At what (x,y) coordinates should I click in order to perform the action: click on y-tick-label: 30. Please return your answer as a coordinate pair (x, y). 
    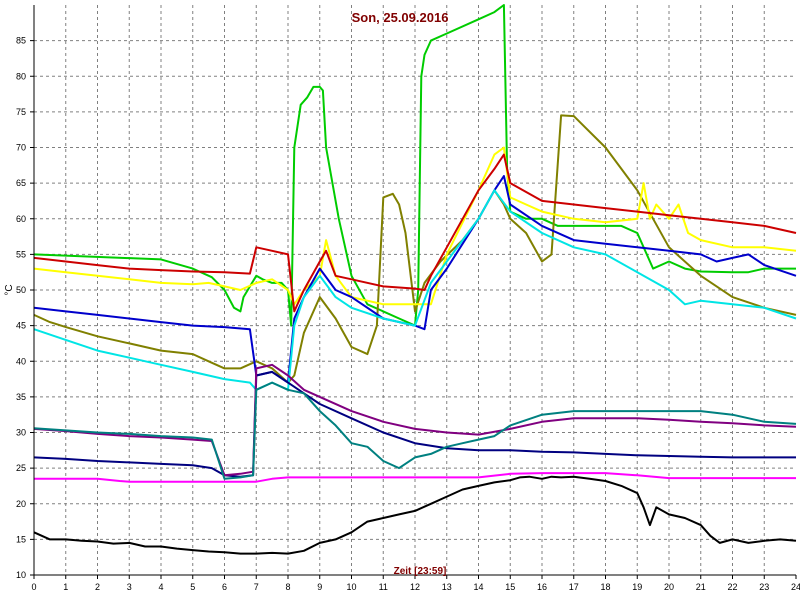
    Looking at the image, I should click on (21, 433).